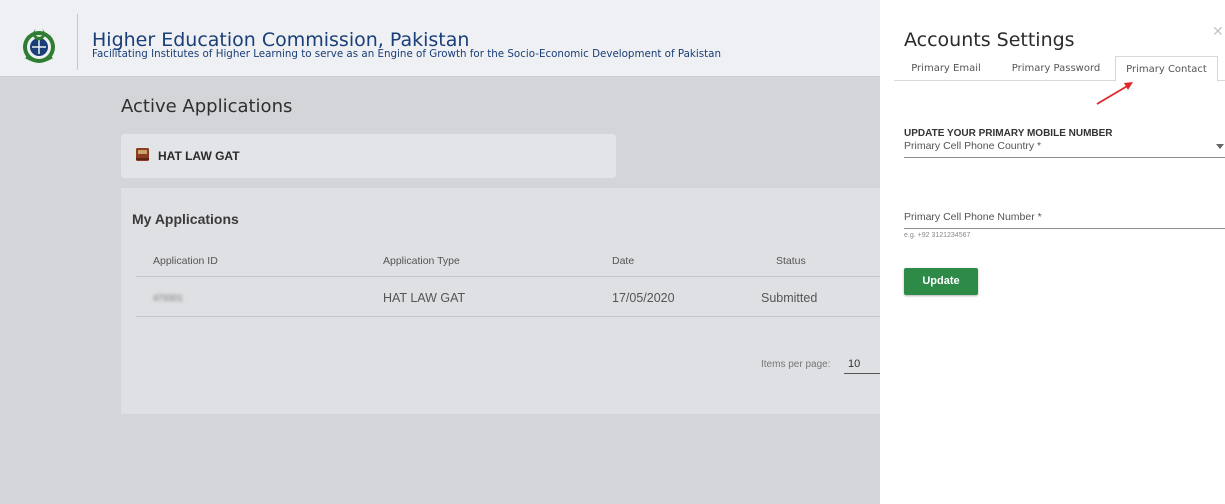 The width and height of the screenshot is (1225, 504). What do you see at coordinates (199, 156) in the screenshot?
I see `active-application-label: HAT LAW GAT` at bounding box center [199, 156].